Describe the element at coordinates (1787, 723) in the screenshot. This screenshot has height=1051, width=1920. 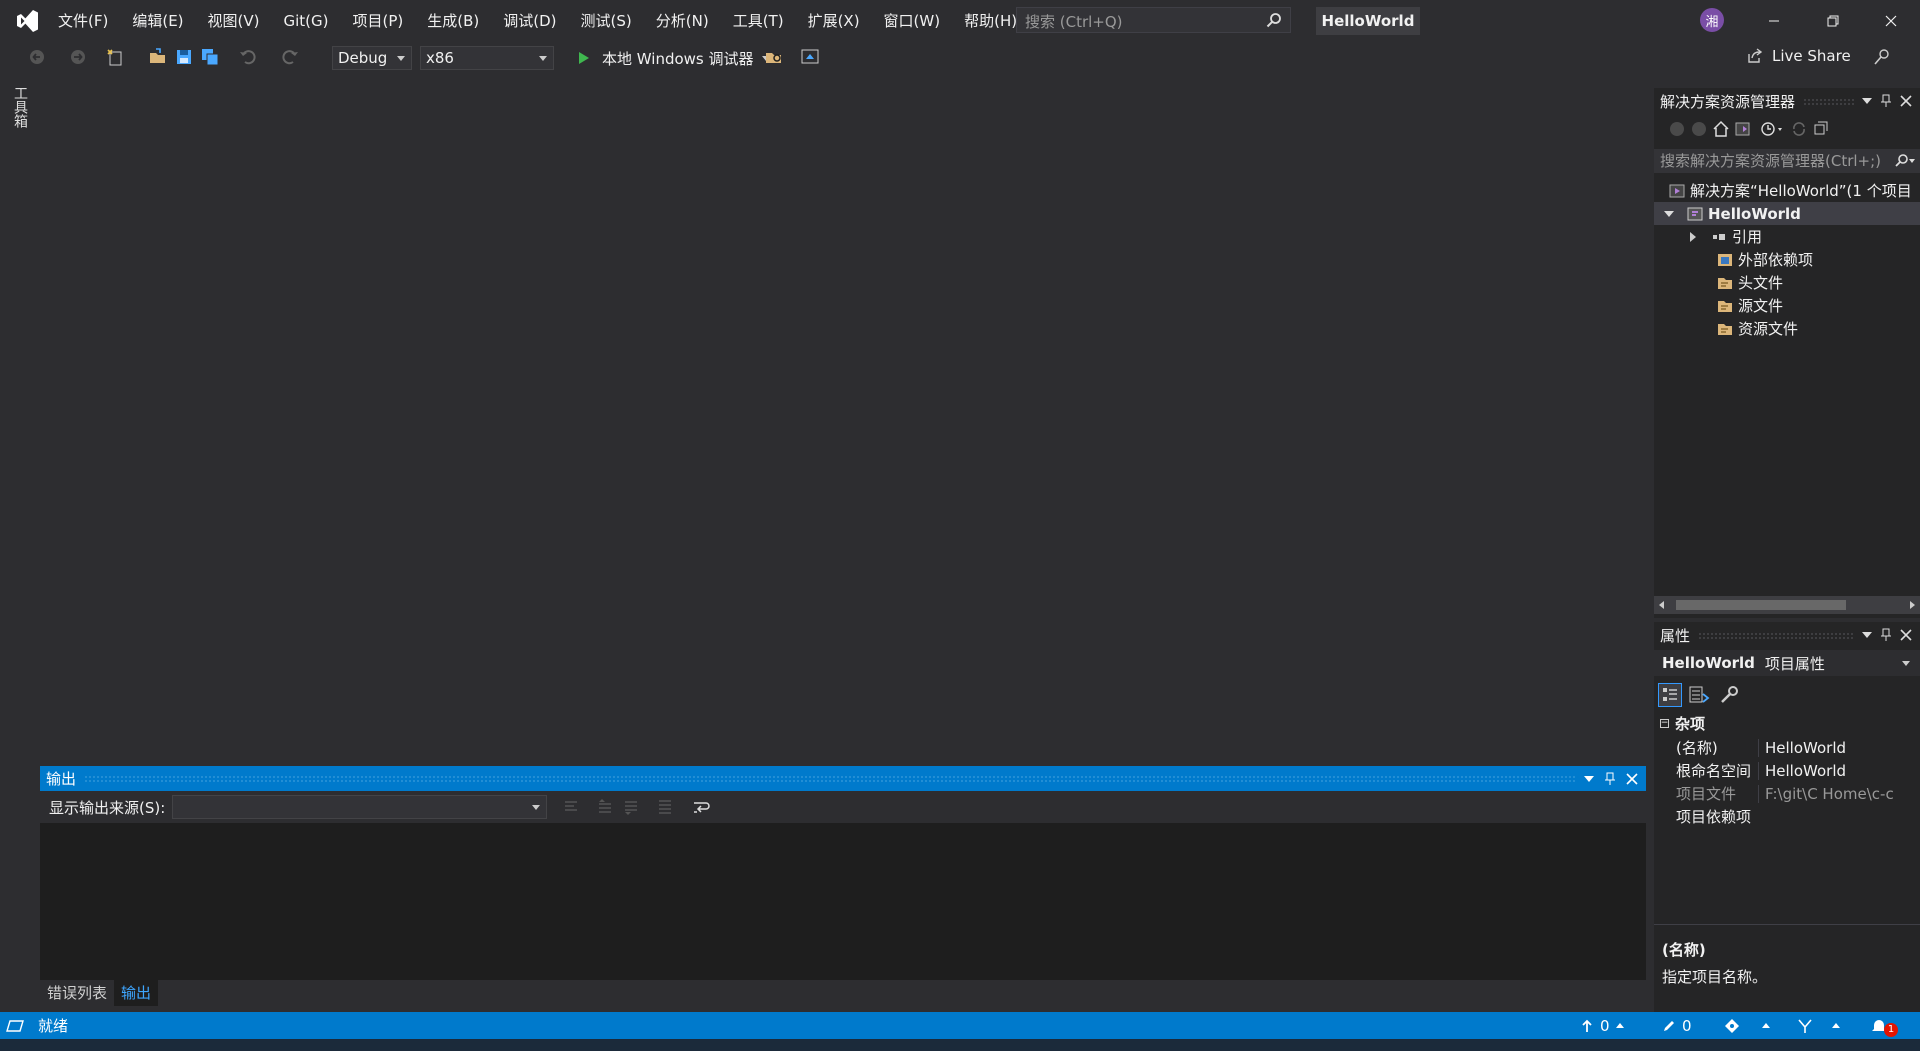
I see `property-category-misc: − 杂项` at that location.